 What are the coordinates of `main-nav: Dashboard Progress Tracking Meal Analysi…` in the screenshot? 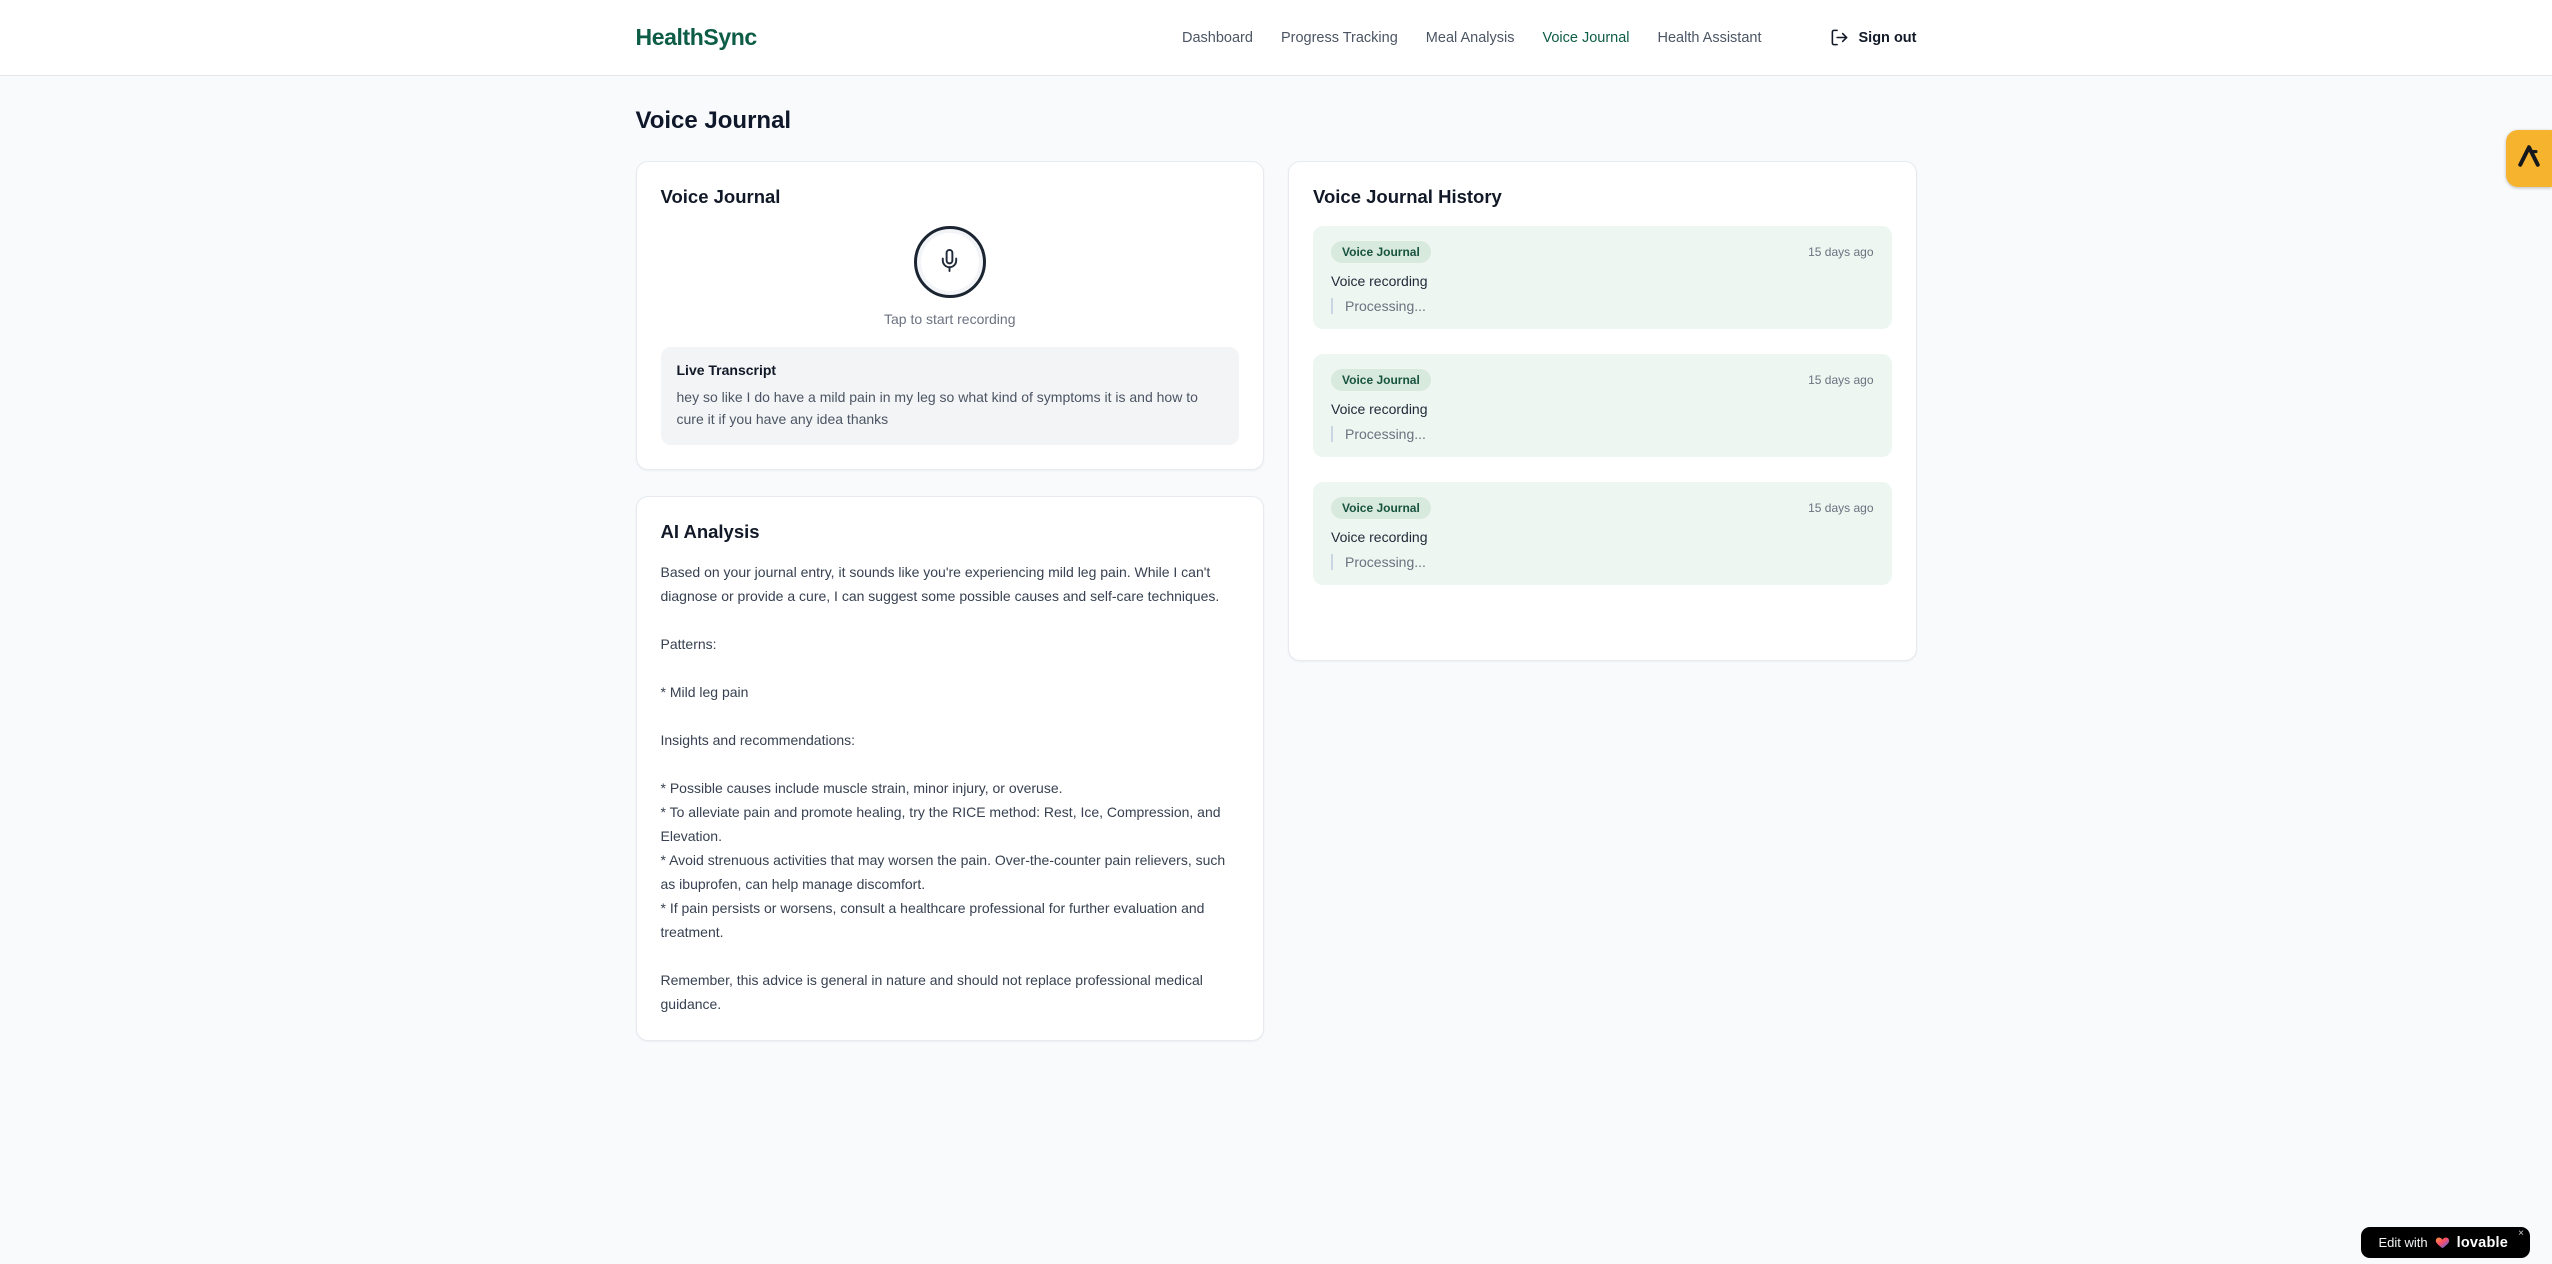 It's located at (1549, 37).